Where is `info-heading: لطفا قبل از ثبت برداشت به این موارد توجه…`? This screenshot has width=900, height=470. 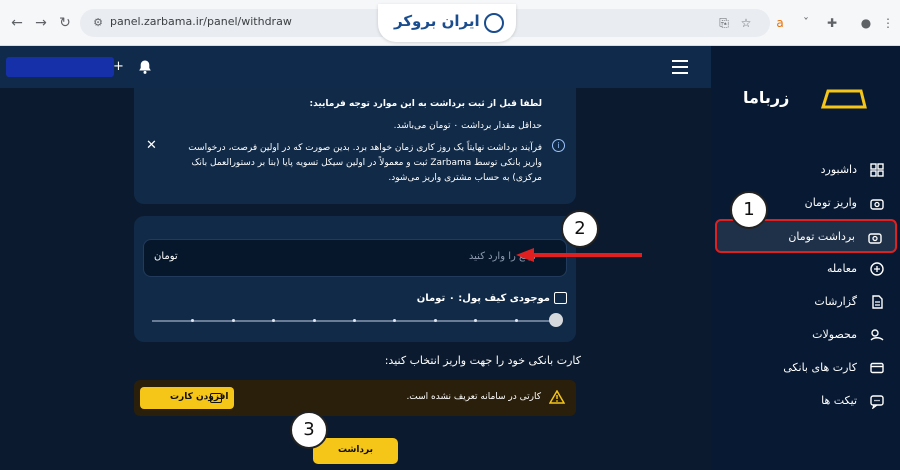 info-heading: لطفا قبل از ثبت برداشت به این موارد توجه… is located at coordinates (425, 104).